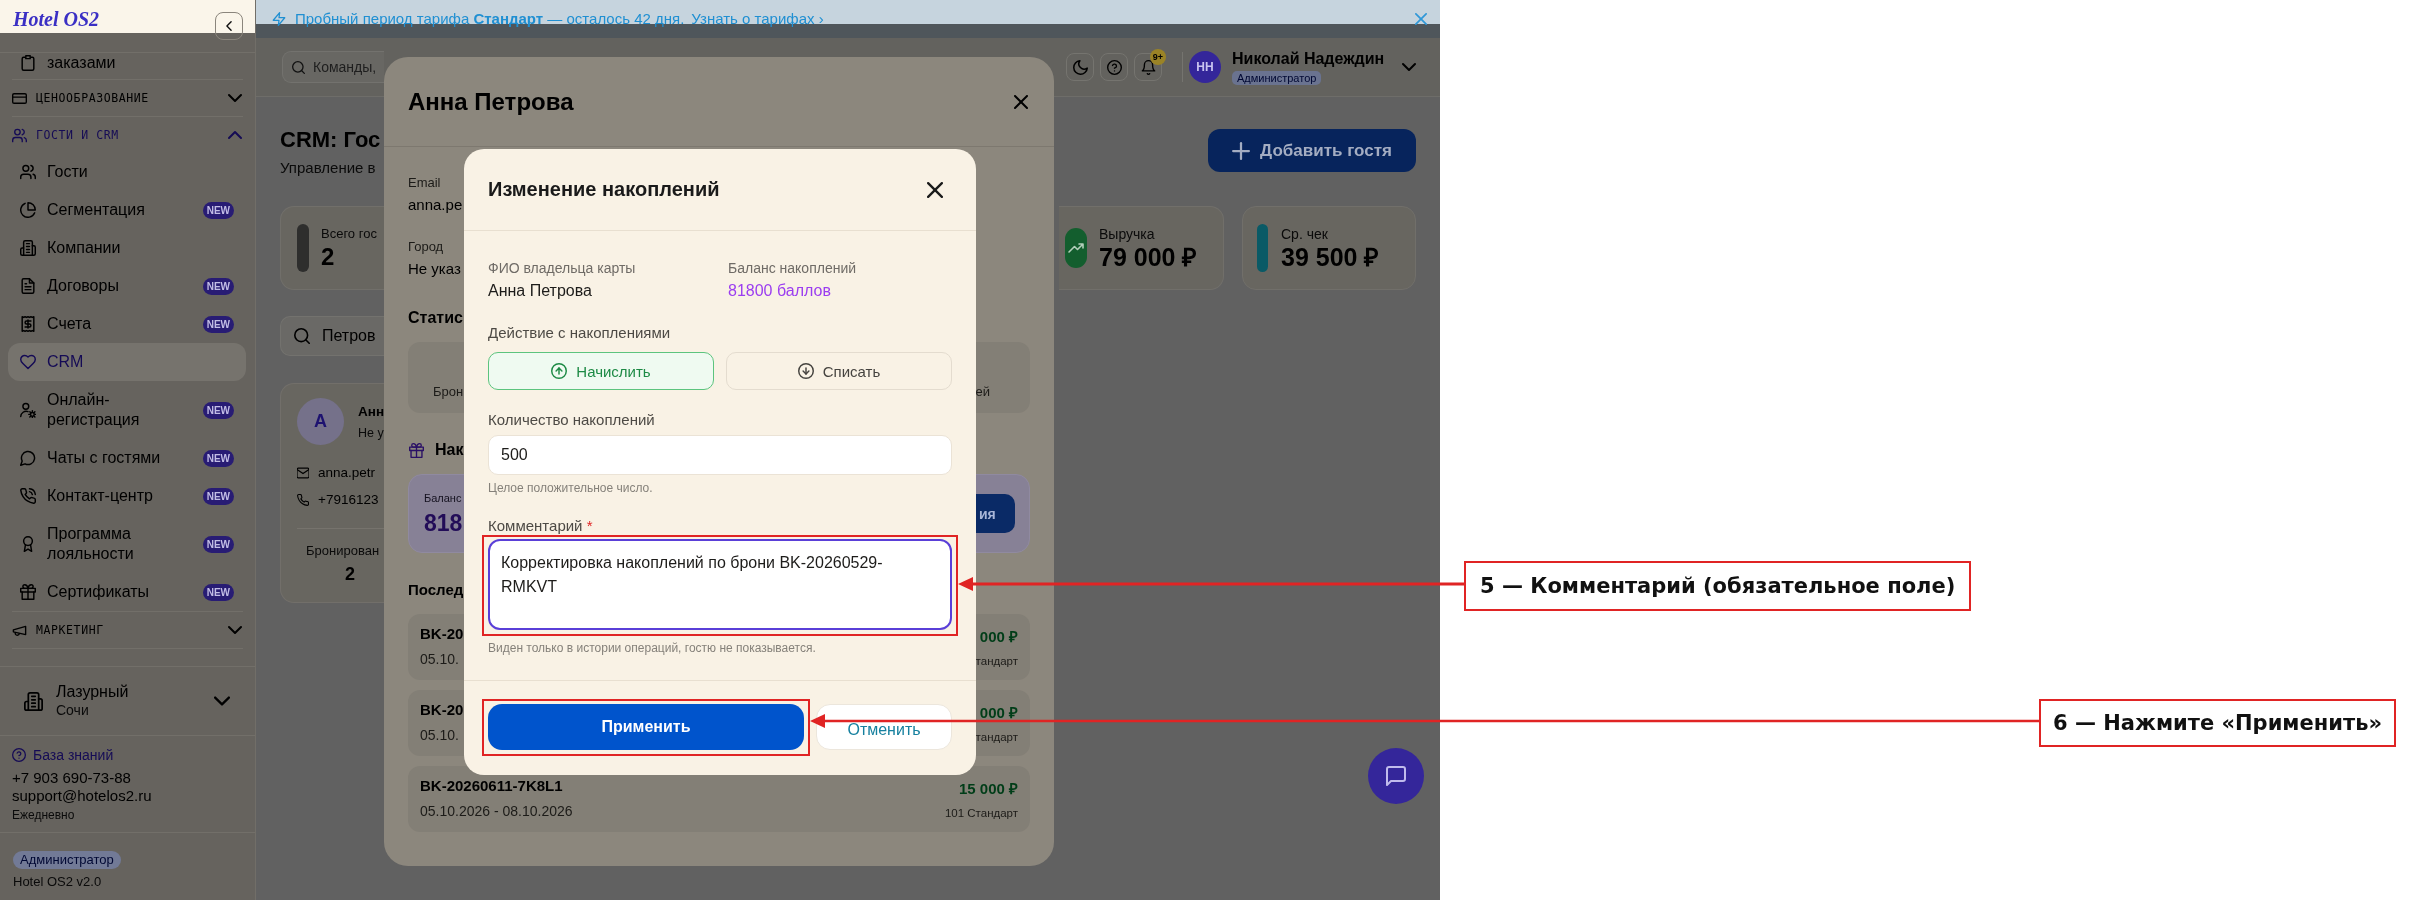 Image resolution: width=2435 pixels, height=900 pixels. I want to click on notification-count: 9+, so click(1158, 57).